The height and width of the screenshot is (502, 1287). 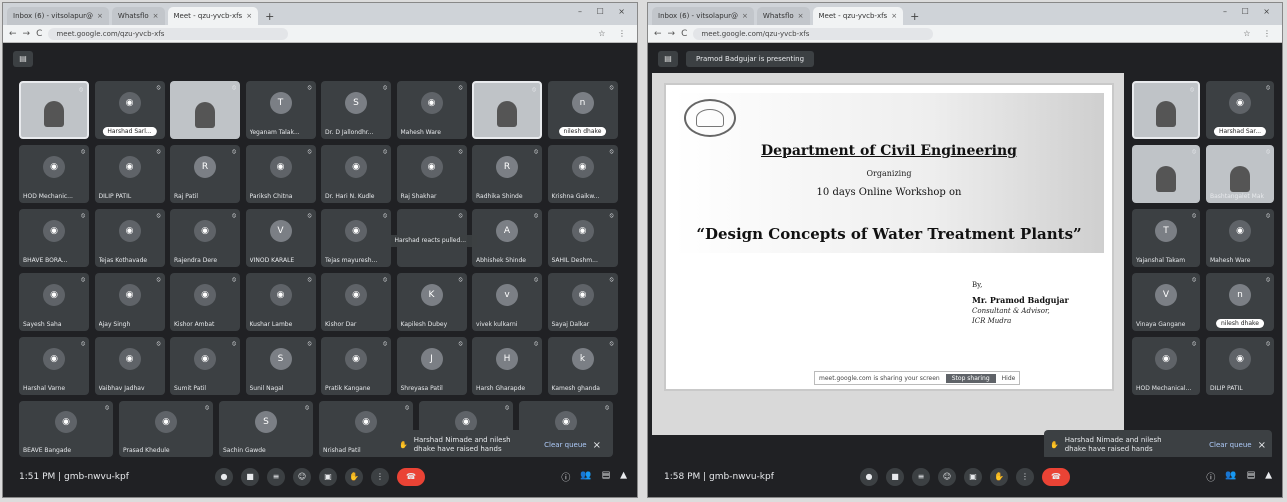 What do you see at coordinates (205, 174) in the screenshot?
I see `participant-tile: R ⦸ Raj Patil` at bounding box center [205, 174].